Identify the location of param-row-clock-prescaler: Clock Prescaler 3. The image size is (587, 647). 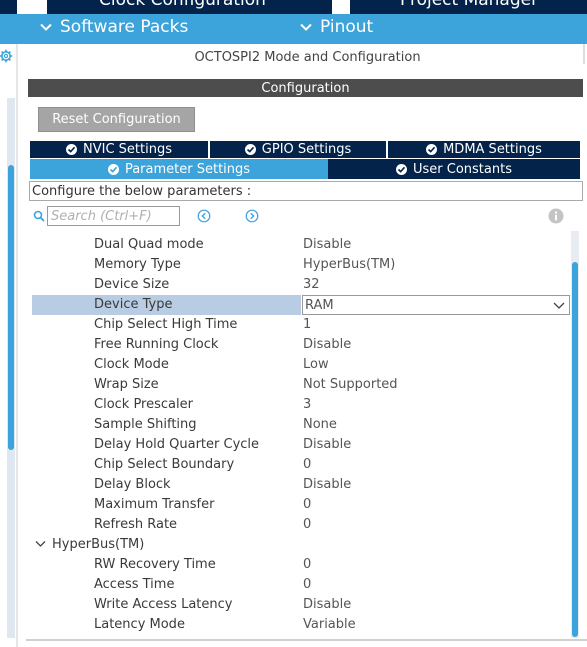
(299, 405).